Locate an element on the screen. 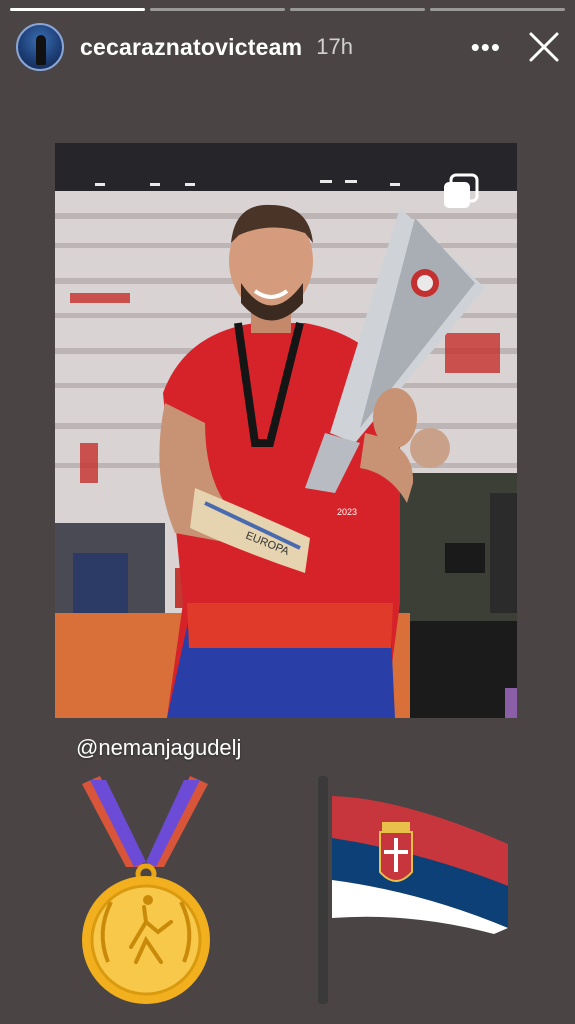 The image size is (575, 1024). flag-pole is located at coordinates (323, 890).